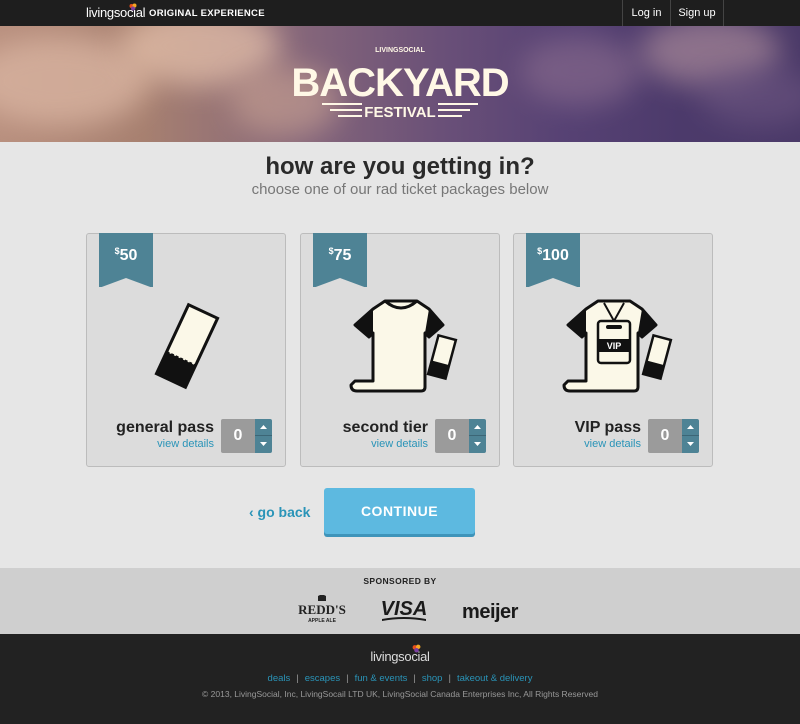 The image size is (800, 724). Describe the element at coordinates (399, 511) in the screenshot. I see `continue-button: CONTINUE` at that location.